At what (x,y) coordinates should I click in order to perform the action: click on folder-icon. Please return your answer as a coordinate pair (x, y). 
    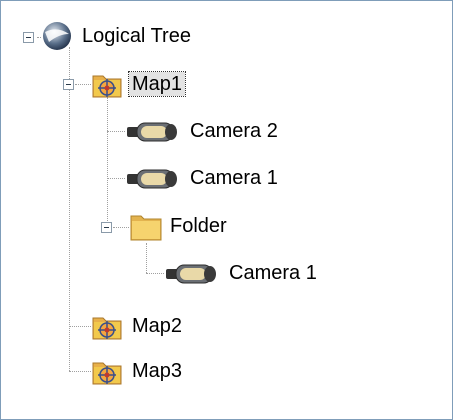
    Looking at the image, I should click on (145, 226).